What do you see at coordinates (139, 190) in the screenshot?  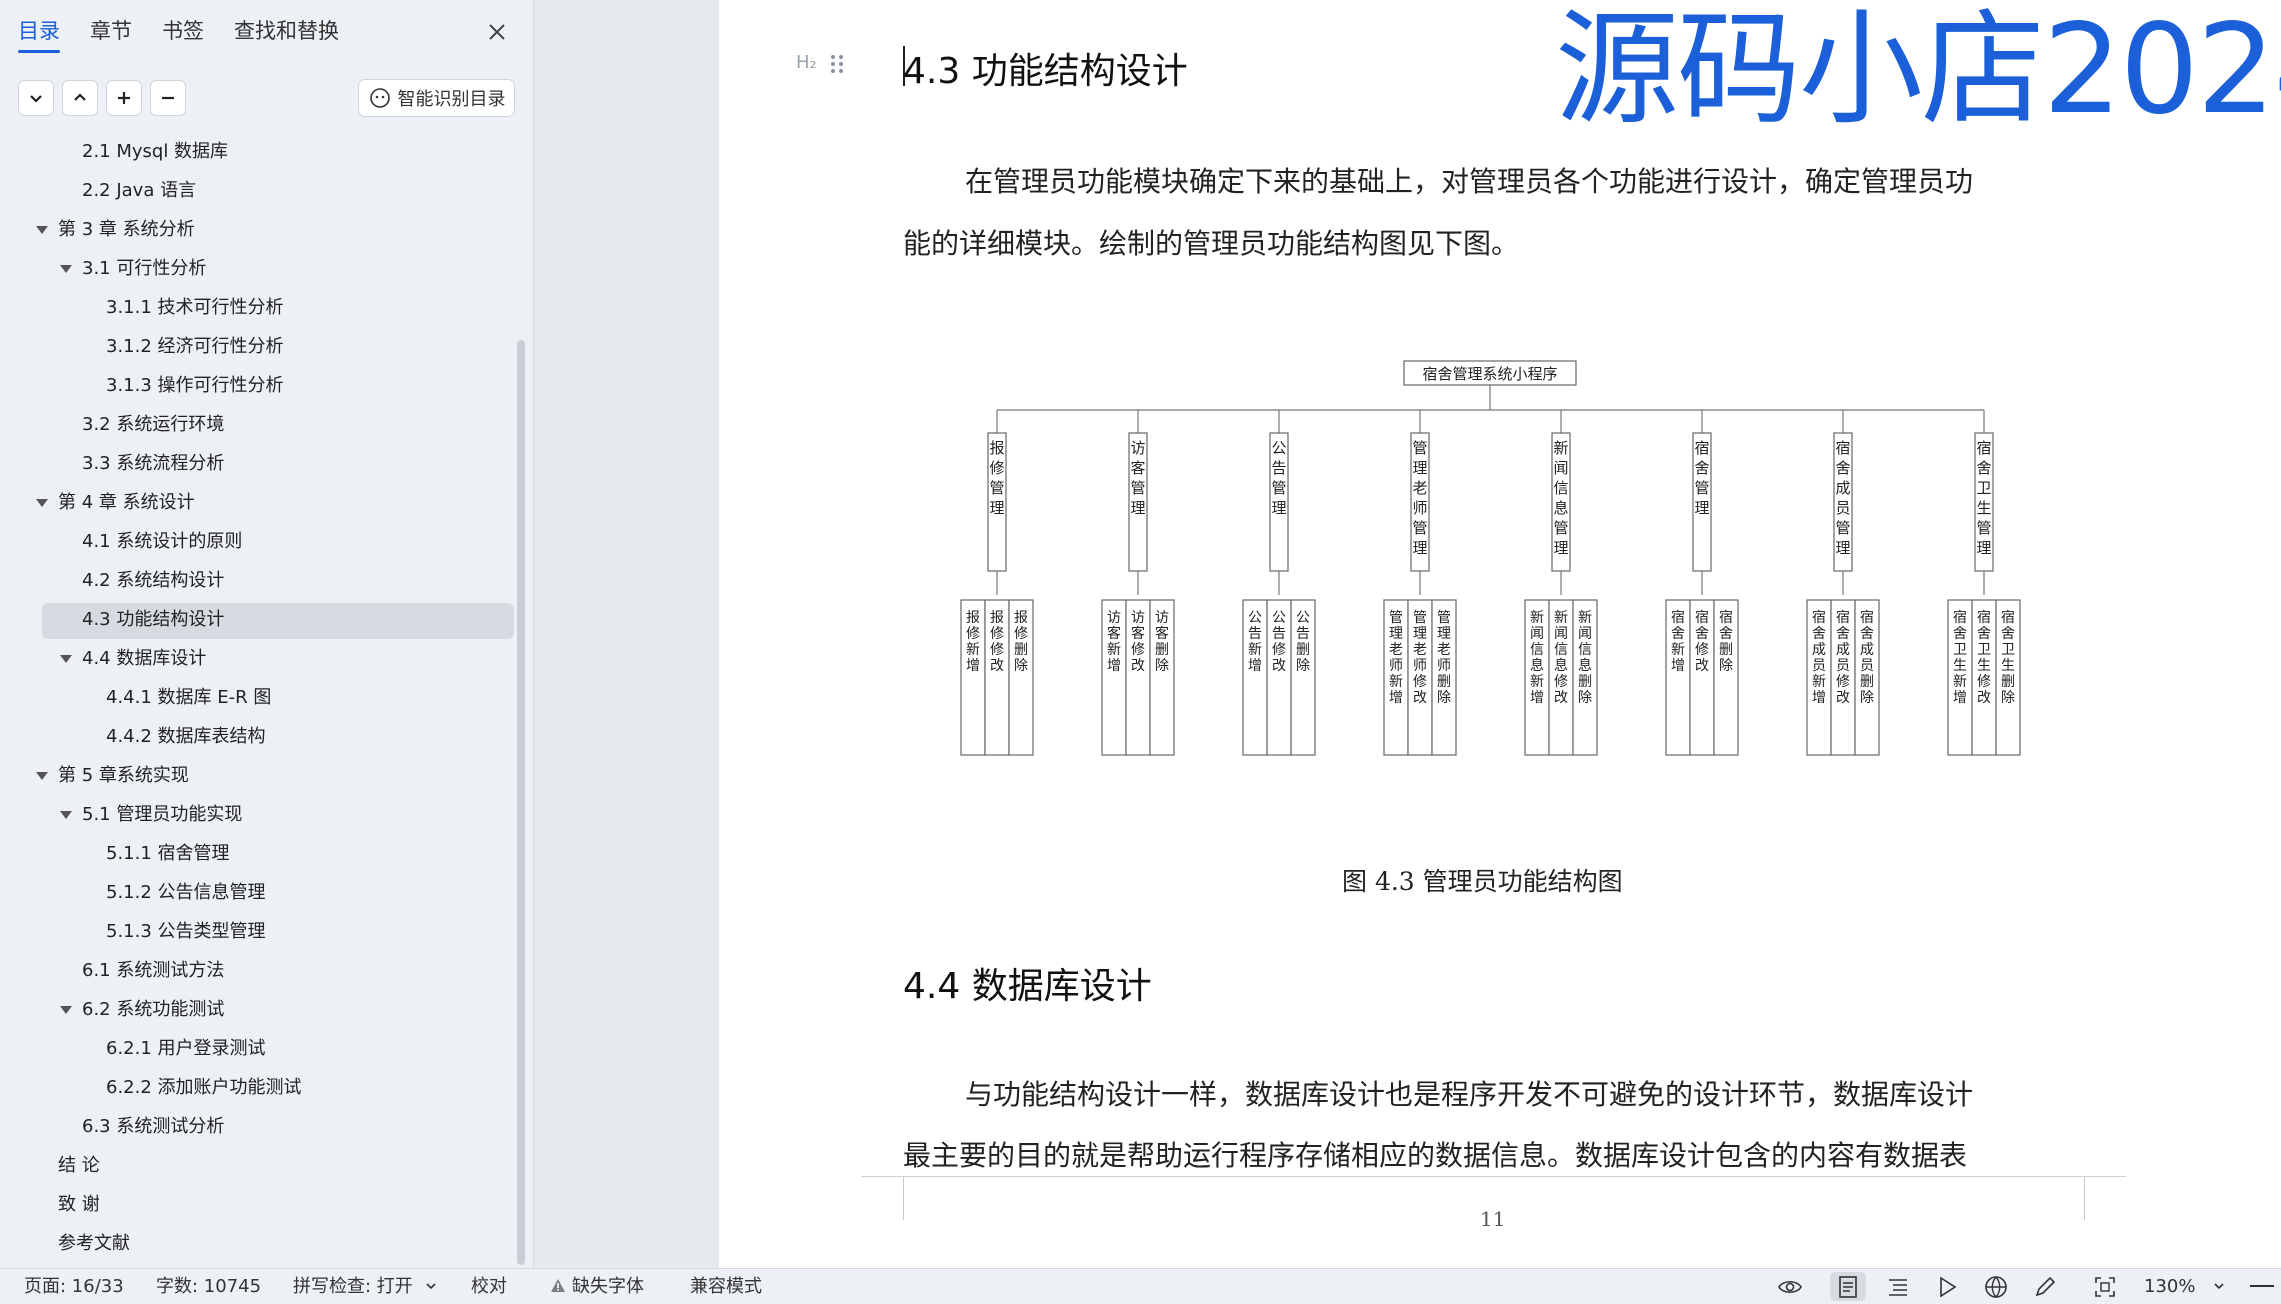 I see `toc-item-label: 2.2 Java 语言` at bounding box center [139, 190].